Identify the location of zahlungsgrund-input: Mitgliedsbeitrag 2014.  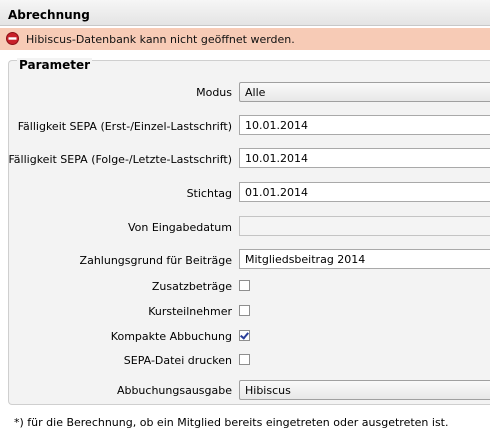
(364, 259).